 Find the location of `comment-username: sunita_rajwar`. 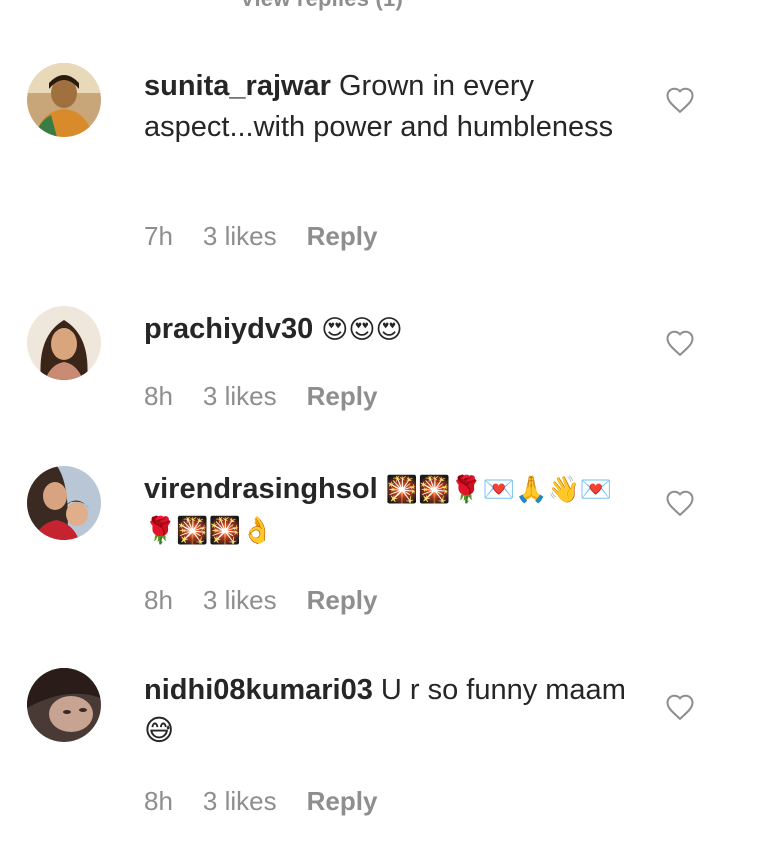

comment-username: sunita_rajwar is located at coordinates (237, 86).